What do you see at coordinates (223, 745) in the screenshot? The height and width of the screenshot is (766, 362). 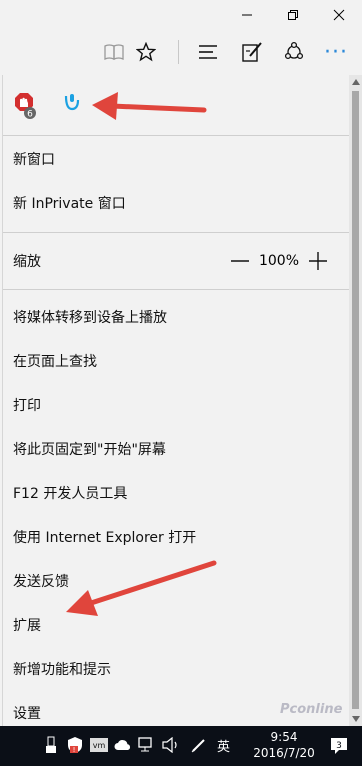 I see `ime-indicator: 英` at bounding box center [223, 745].